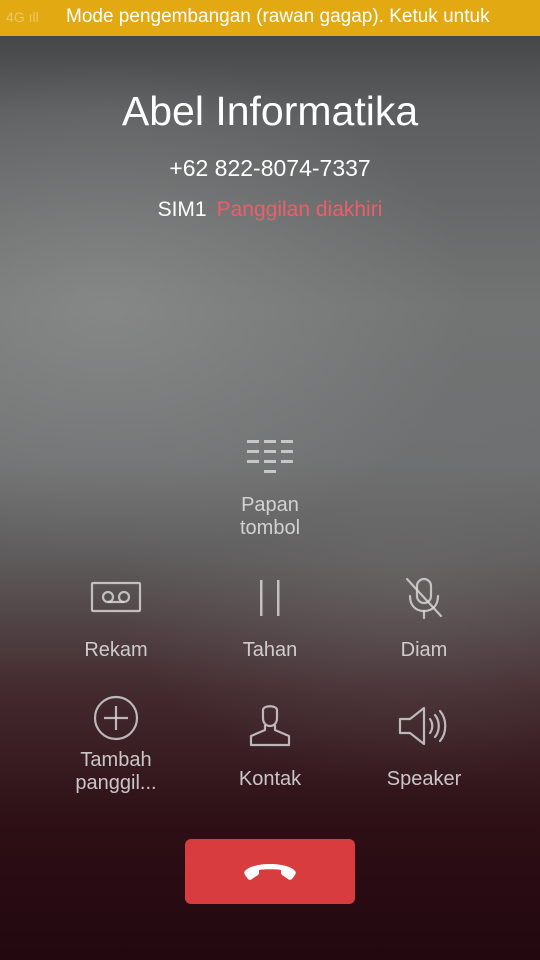 The image size is (540, 960). Describe the element at coordinates (424, 779) in the screenshot. I see `speaker-label: Speaker` at that location.